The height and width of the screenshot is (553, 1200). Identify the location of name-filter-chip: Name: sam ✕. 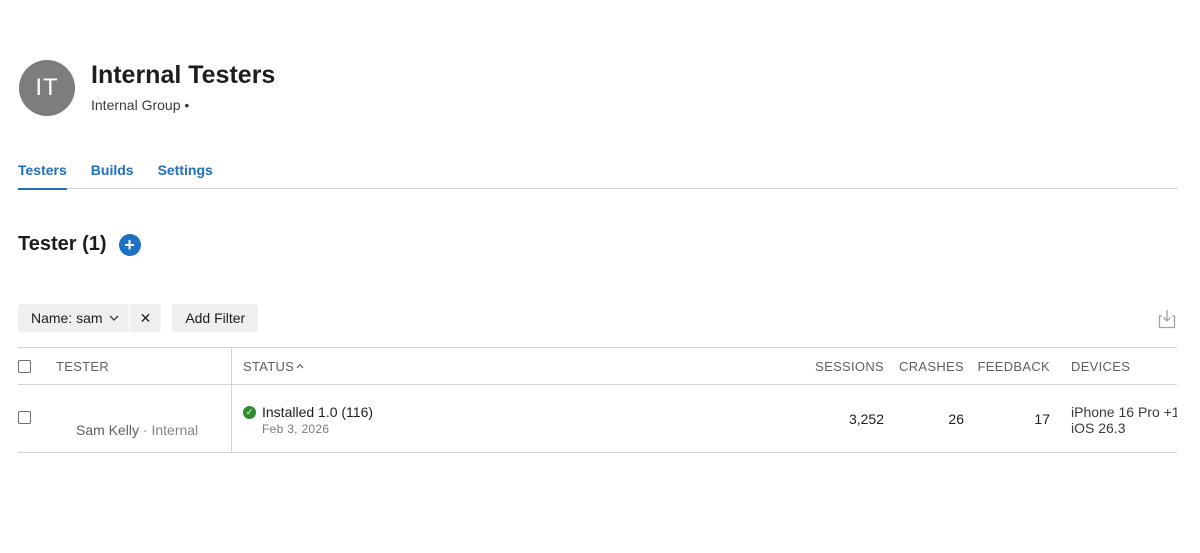
(90, 318).